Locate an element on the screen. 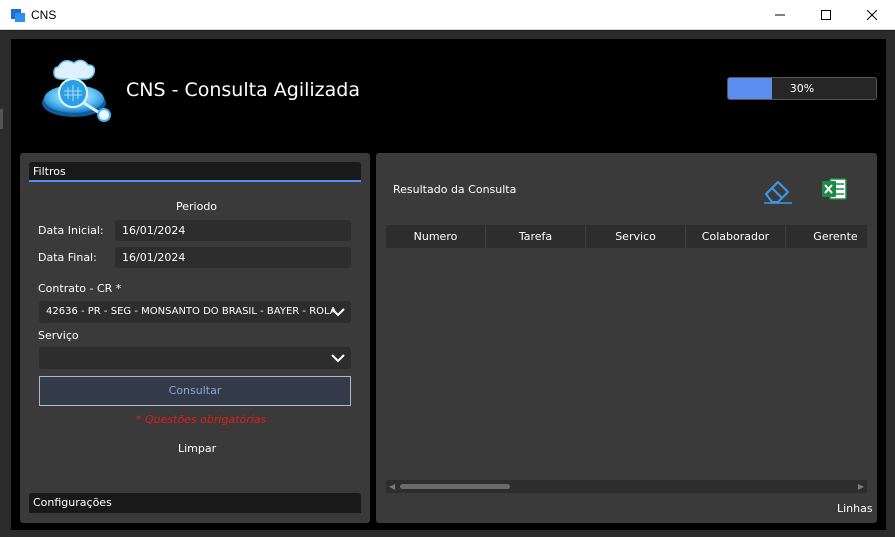 The width and height of the screenshot is (895, 537). scrollbar-thumb is located at coordinates (455, 486).